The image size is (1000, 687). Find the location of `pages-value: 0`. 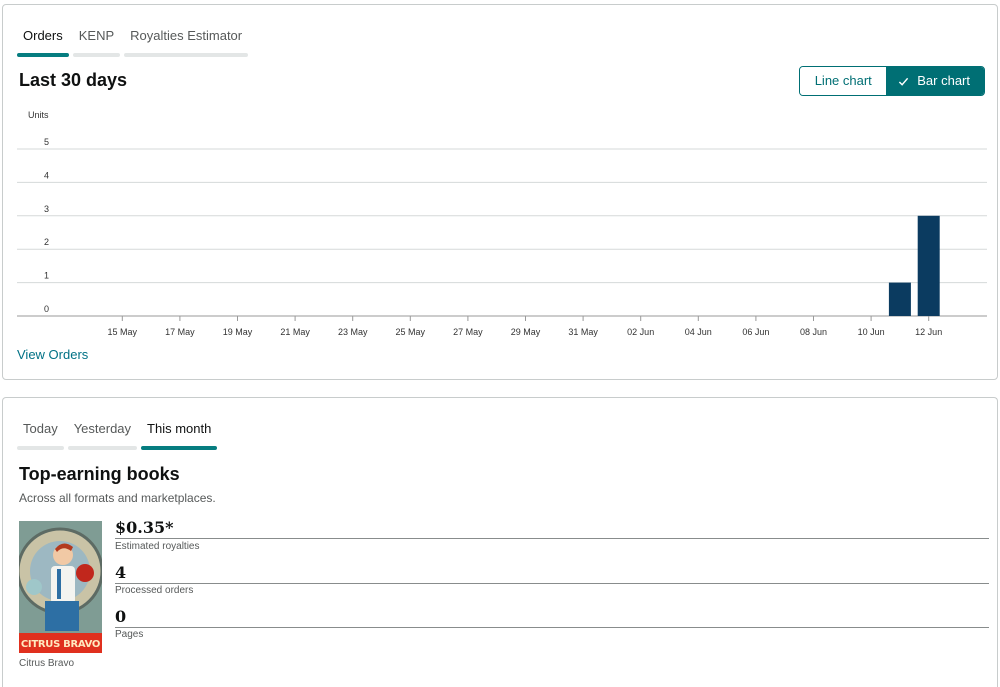

pages-value: 0 is located at coordinates (121, 616).